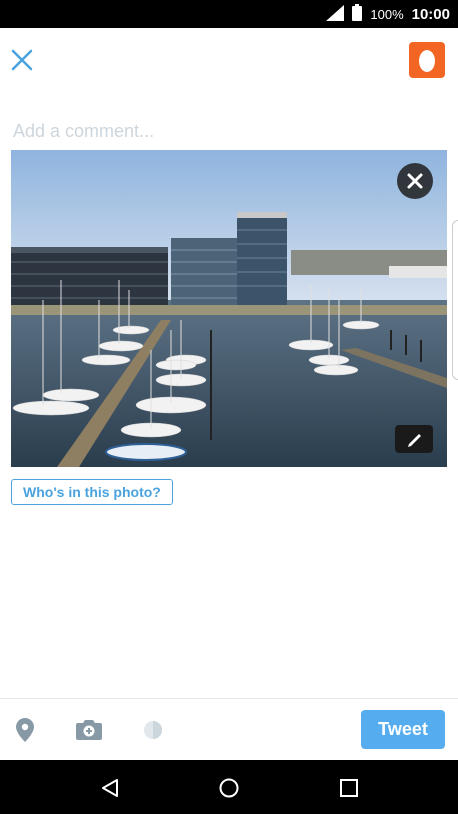 The image size is (458, 814). I want to click on tweet-button: Tweet, so click(403, 729).